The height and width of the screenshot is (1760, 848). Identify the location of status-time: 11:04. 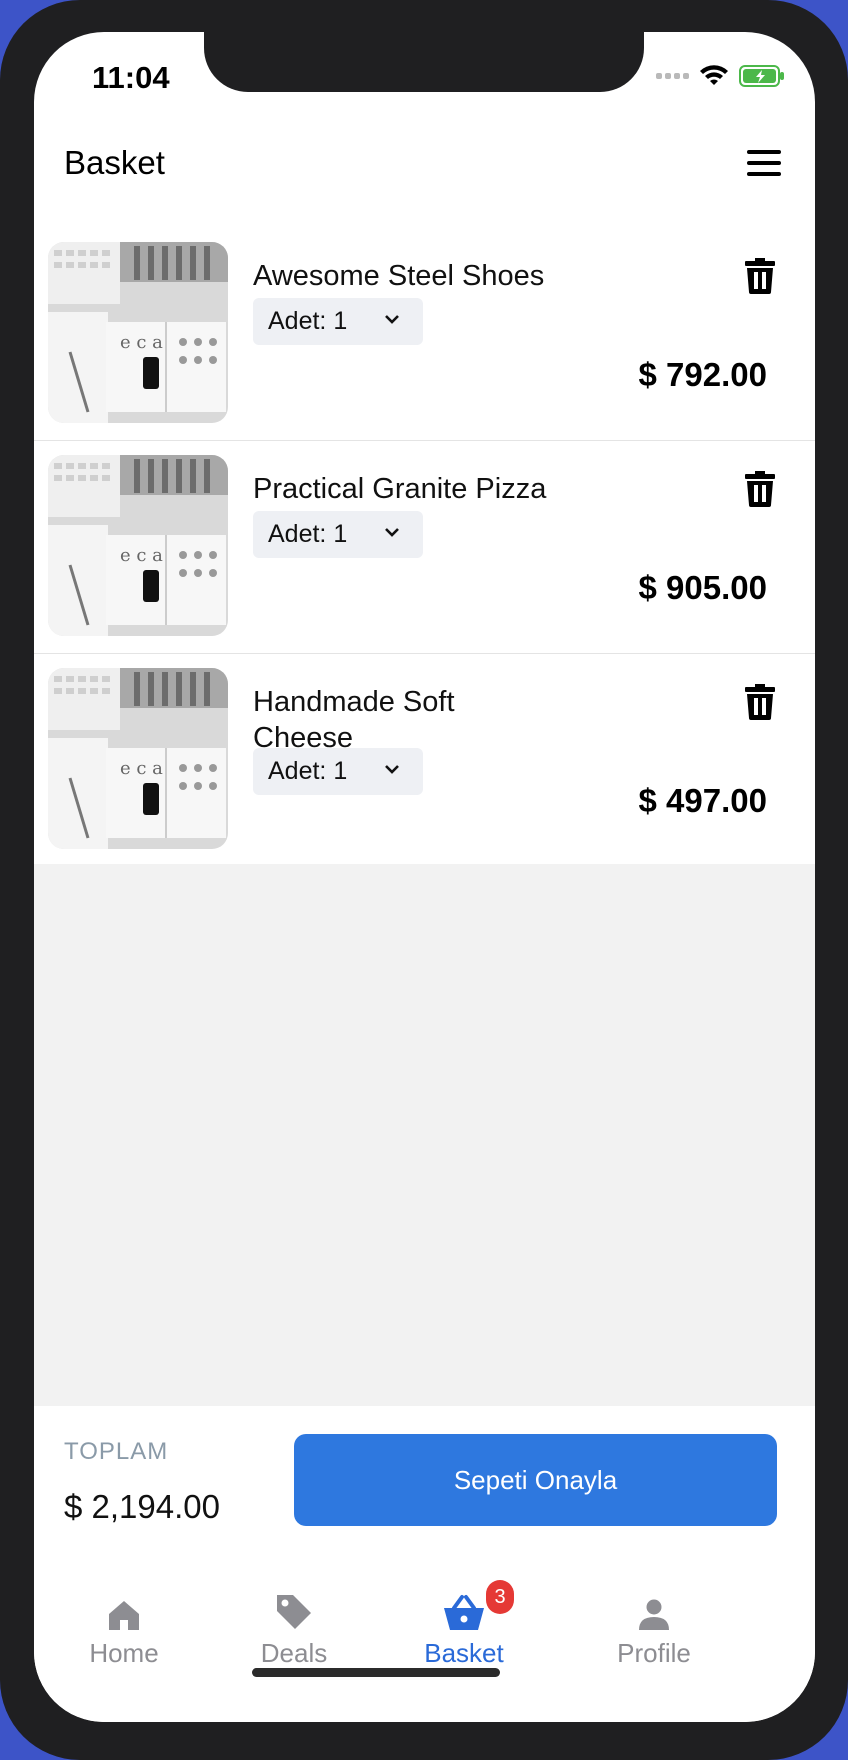
(131, 77).